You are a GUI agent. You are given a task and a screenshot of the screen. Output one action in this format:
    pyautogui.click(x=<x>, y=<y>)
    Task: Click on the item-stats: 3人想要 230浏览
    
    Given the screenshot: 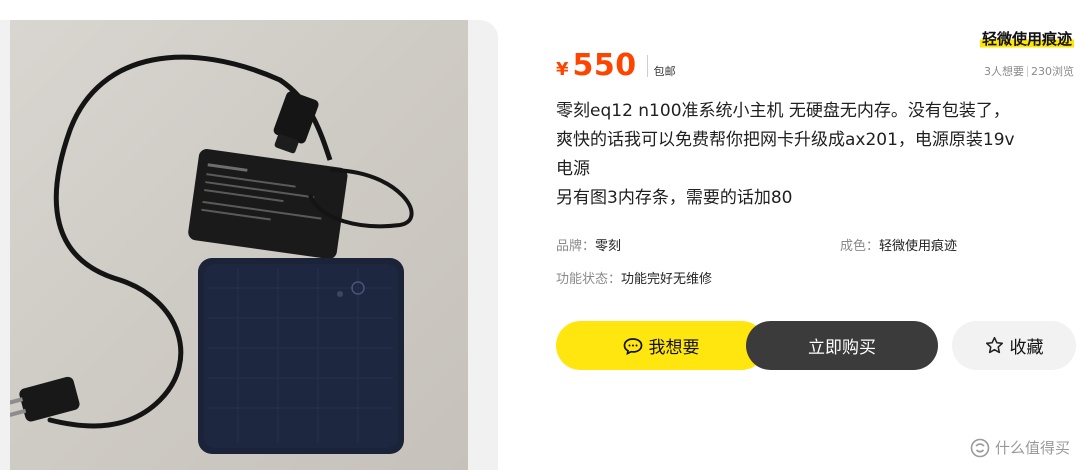 What is the action you would take?
    pyautogui.click(x=1029, y=71)
    